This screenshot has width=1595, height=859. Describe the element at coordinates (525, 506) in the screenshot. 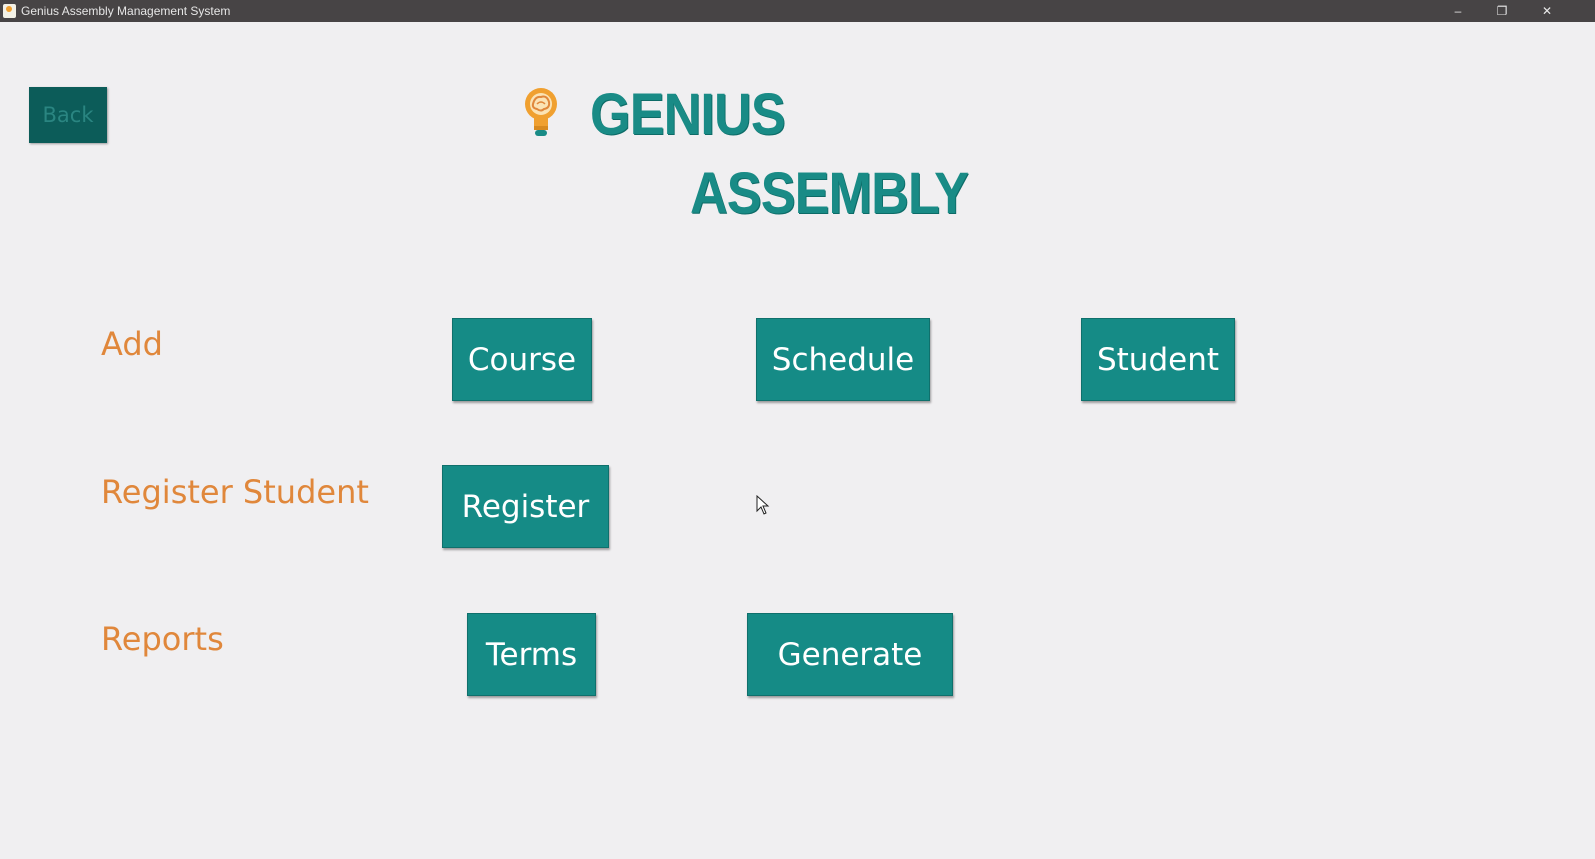

I see `register-button: Register` at that location.